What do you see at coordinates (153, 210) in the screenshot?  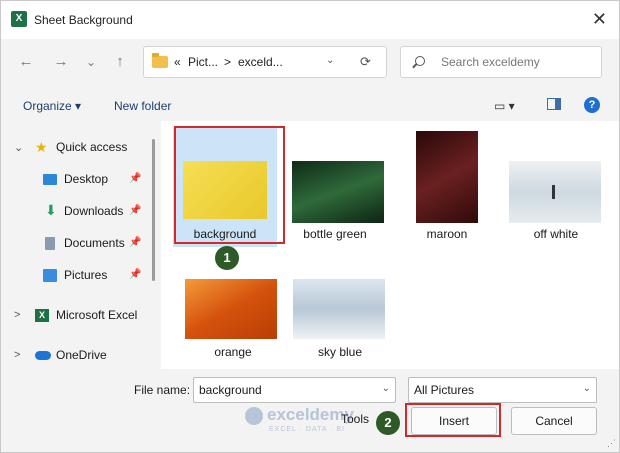 I see `sidebar-scrollbar` at bounding box center [153, 210].